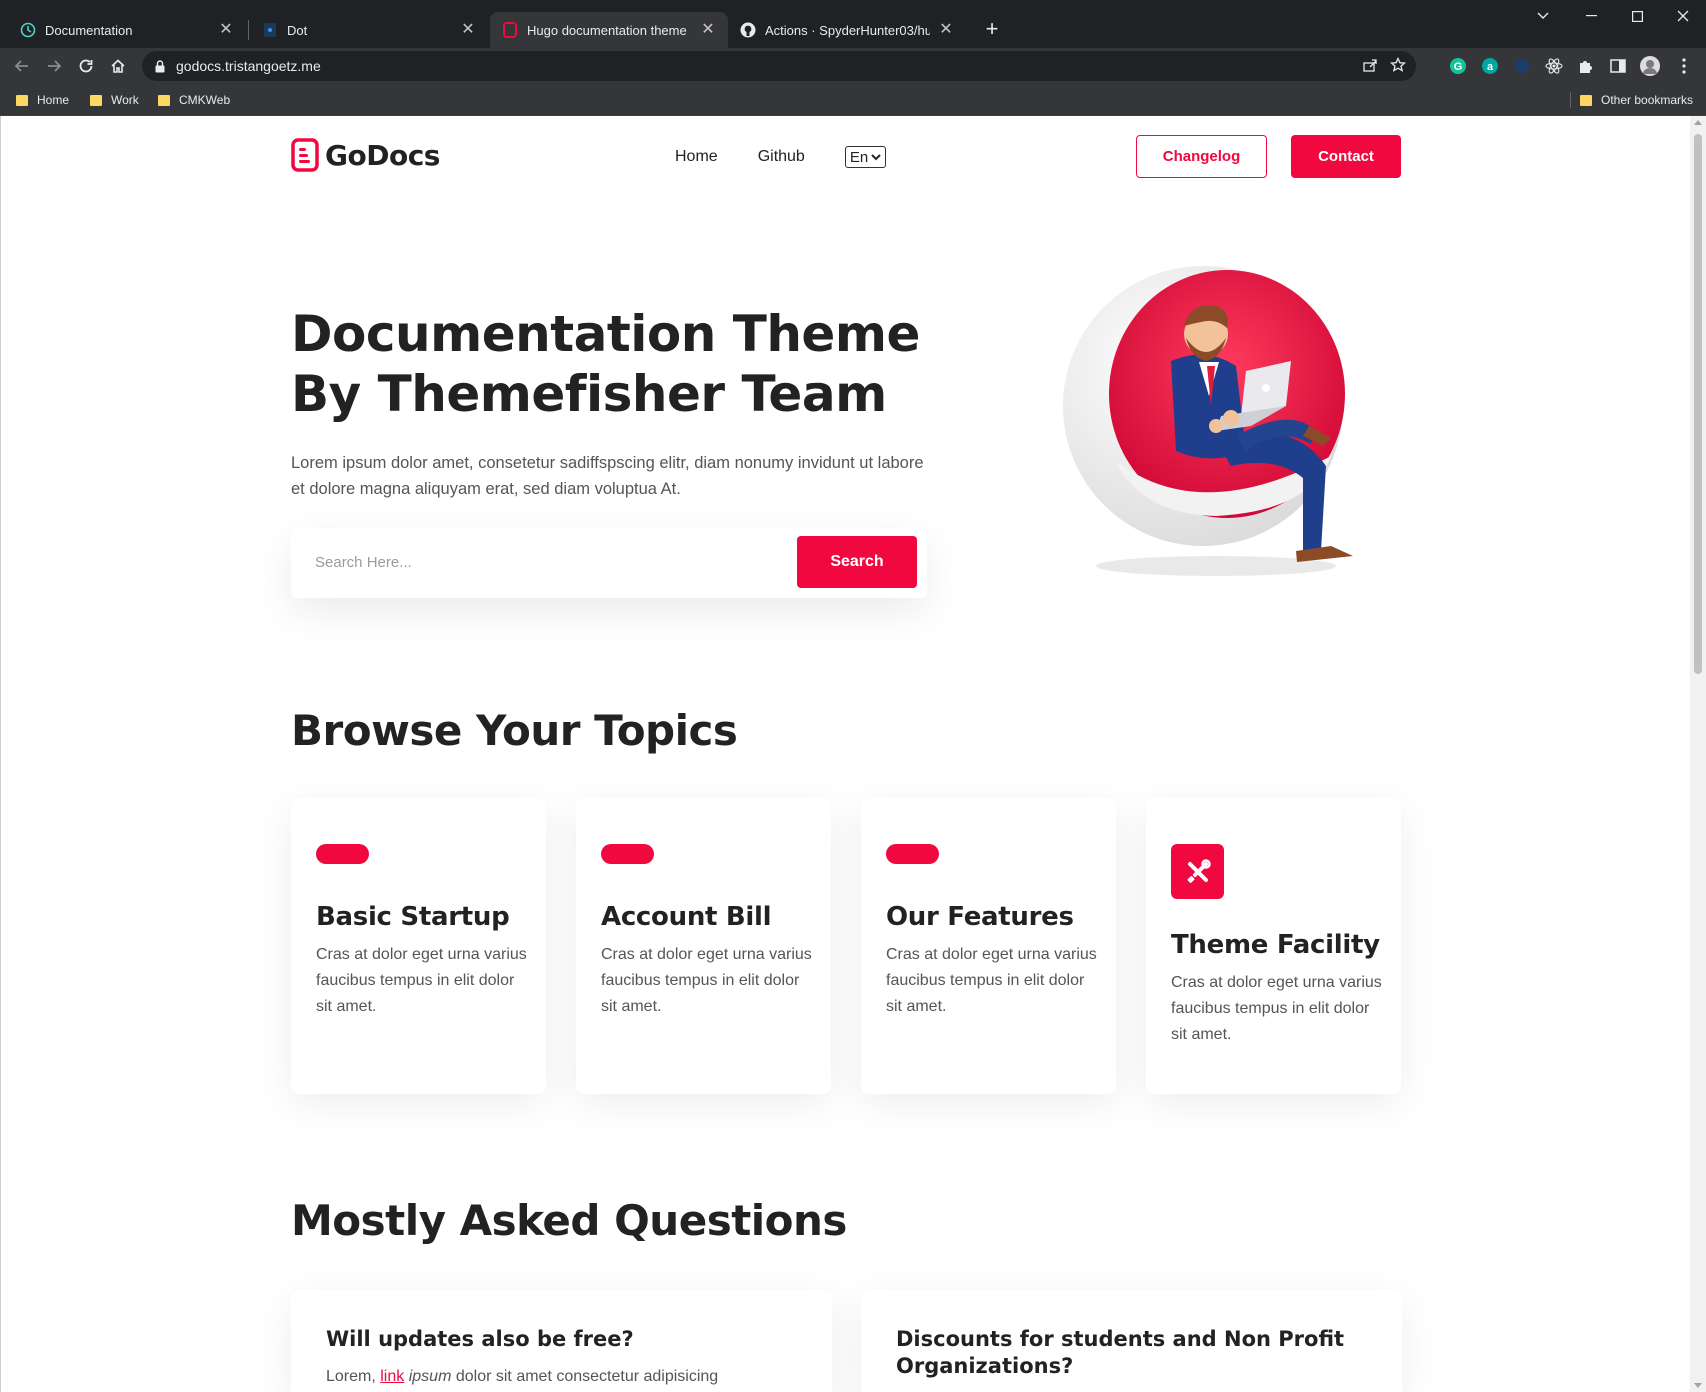  What do you see at coordinates (1201, 156) in the screenshot?
I see `changelog-button: Changelog` at bounding box center [1201, 156].